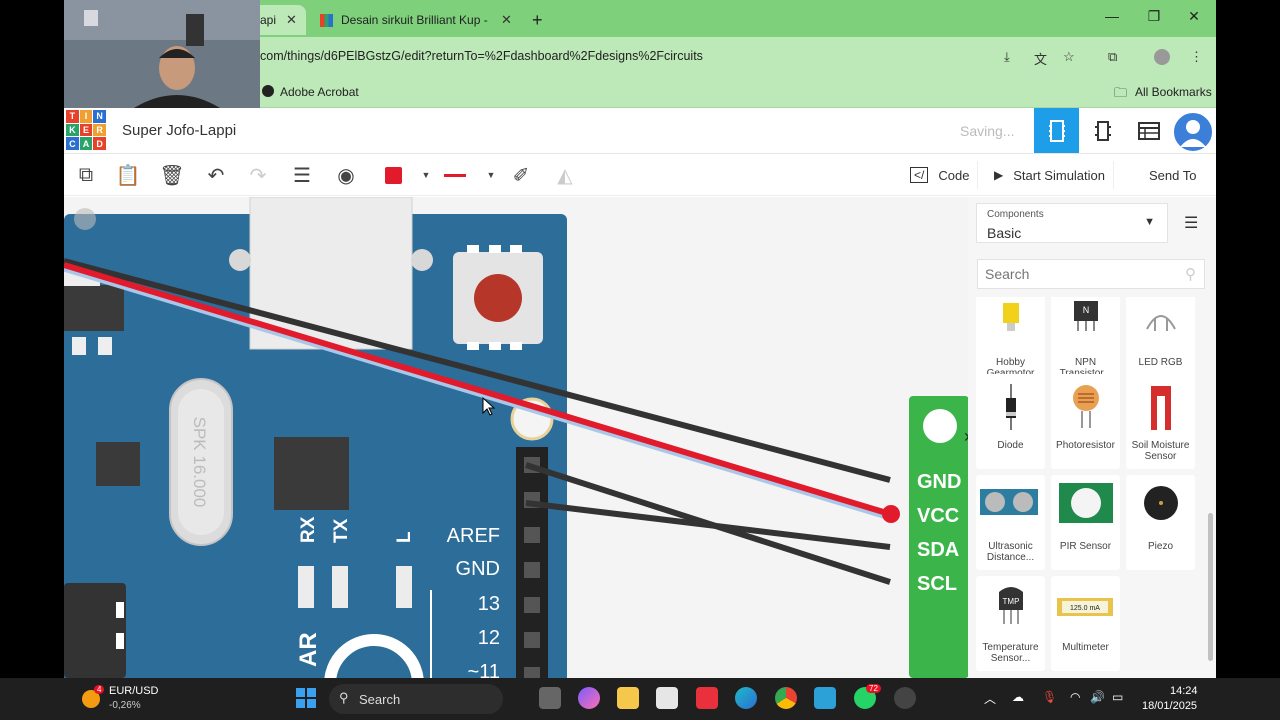 Image resolution: width=1280 pixels, height=720 pixels. What do you see at coordinates (1160, 522) in the screenshot?
I see `component-card: Piezo` at bounding box center [1160, 522].